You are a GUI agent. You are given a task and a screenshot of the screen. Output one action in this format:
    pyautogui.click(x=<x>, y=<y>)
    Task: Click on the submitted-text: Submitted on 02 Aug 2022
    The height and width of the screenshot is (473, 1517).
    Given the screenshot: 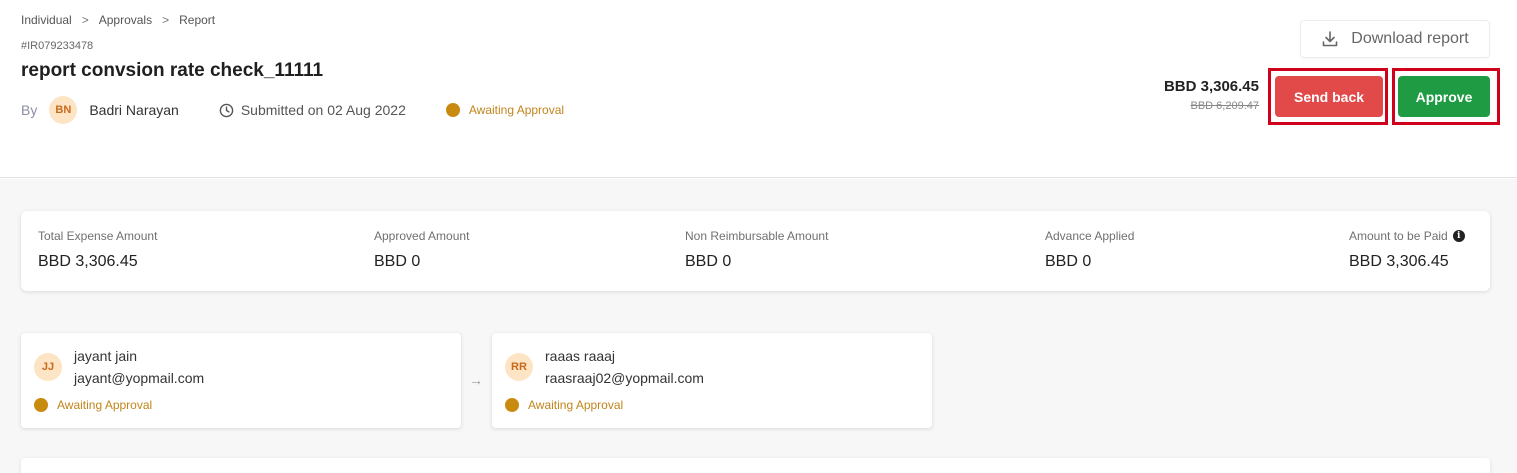 What is the action you would take?
    pyautogui.click(x=323, y=110)
    